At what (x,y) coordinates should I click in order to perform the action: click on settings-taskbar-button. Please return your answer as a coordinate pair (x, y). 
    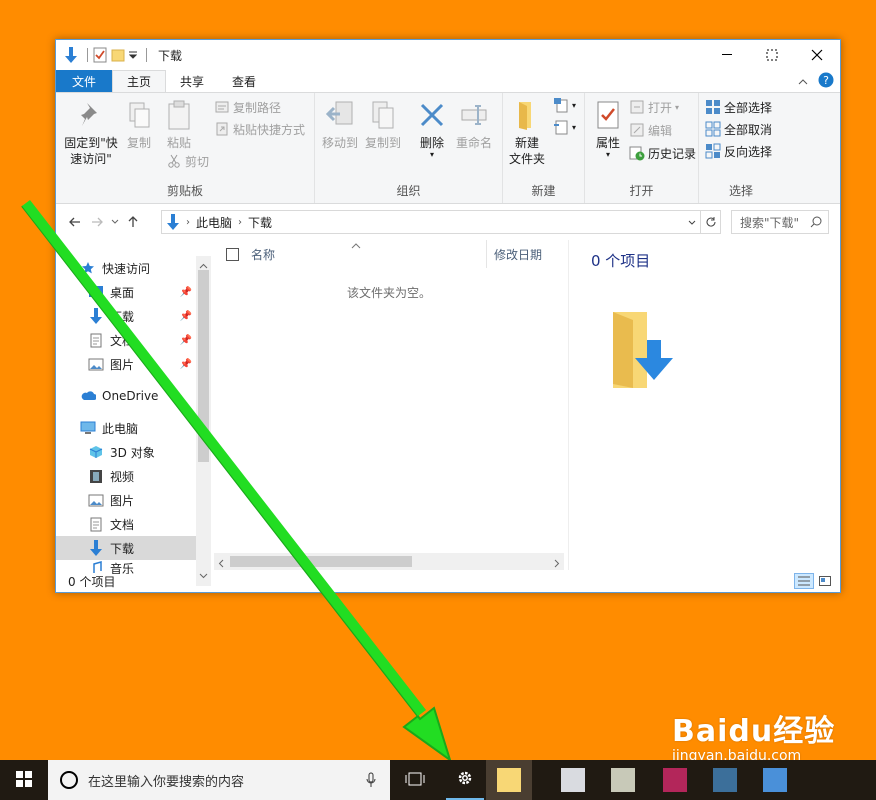
    Looking at the image, I should click on (465, 780).